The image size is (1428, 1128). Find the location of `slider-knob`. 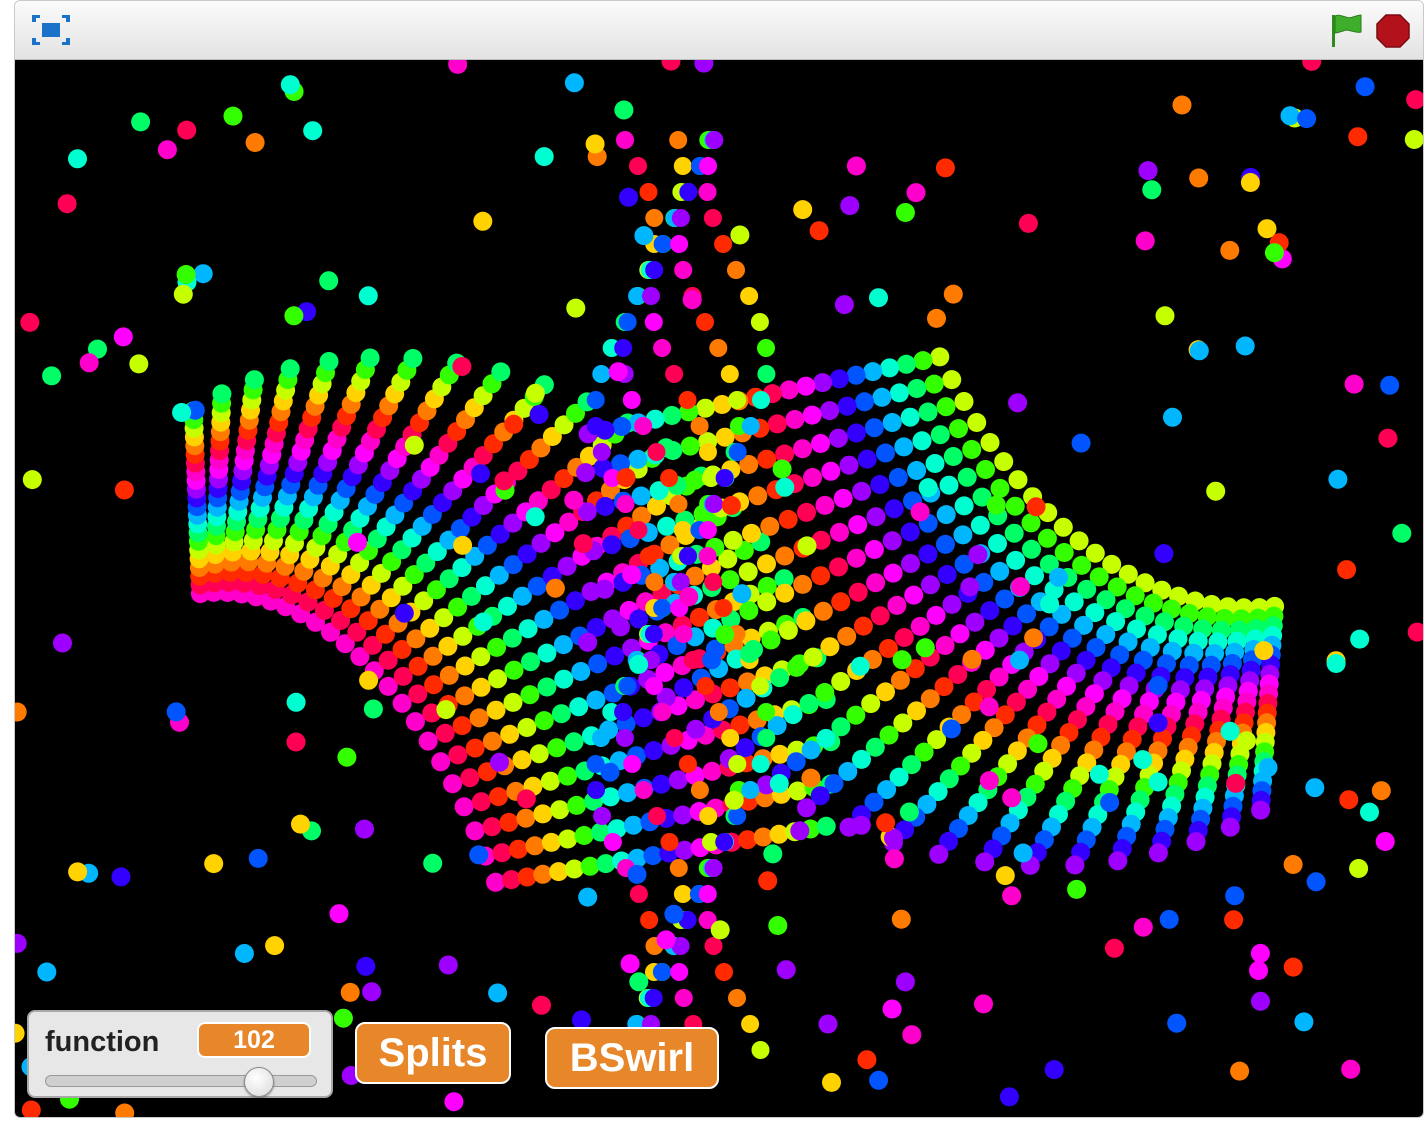

slider-knob is located at coordinates (259, 1082).